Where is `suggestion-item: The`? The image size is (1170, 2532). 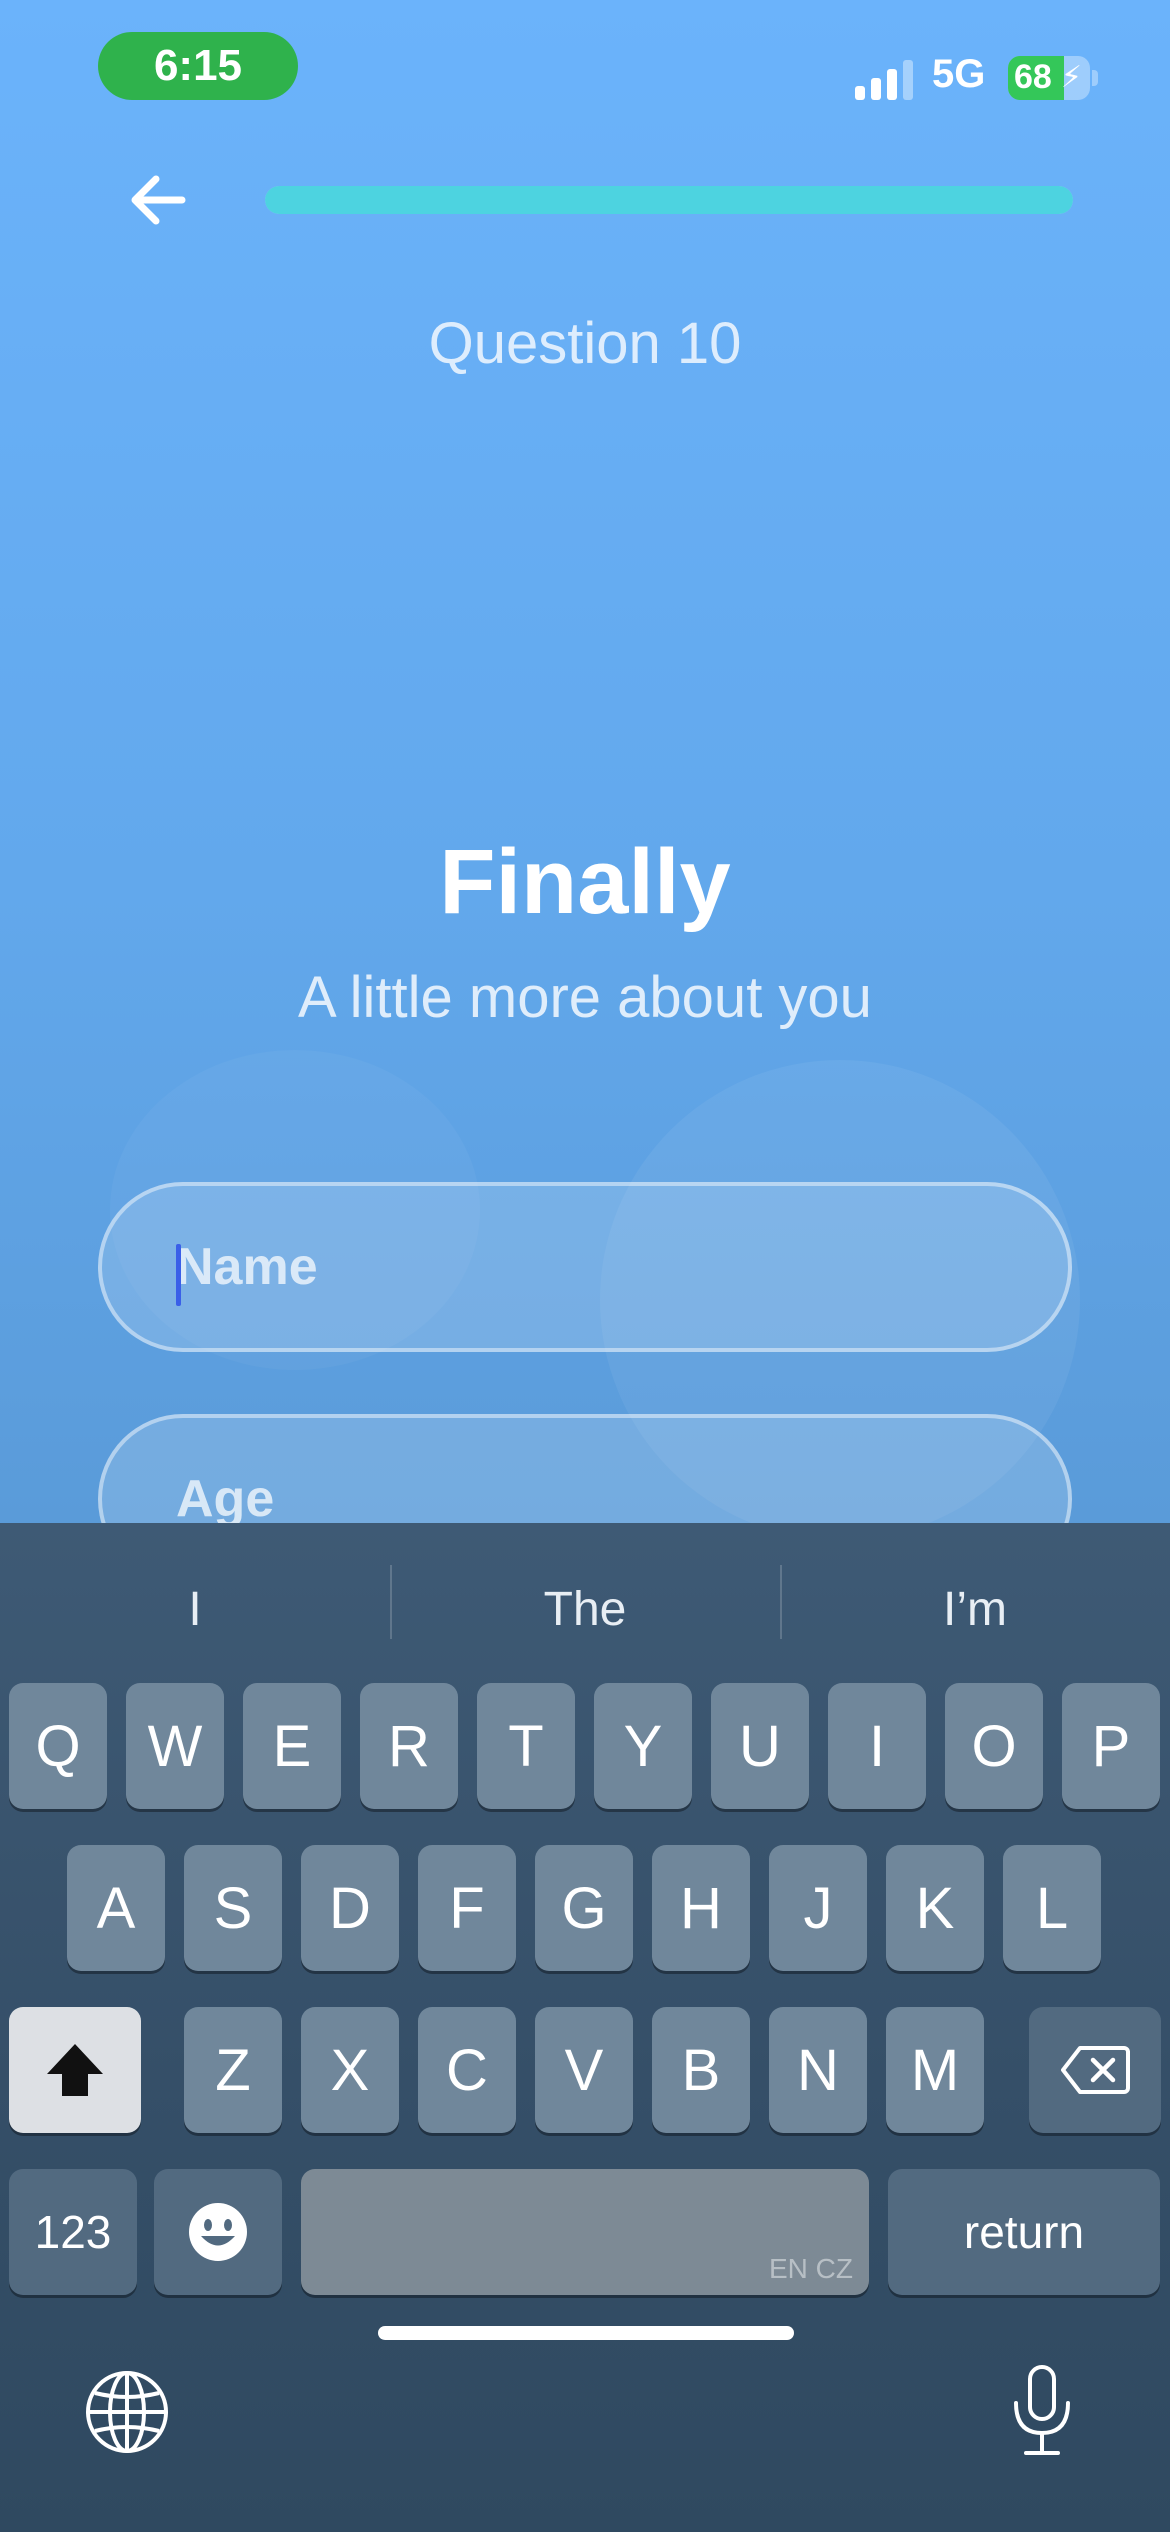
suggestion-item: The is located at coordinates (585, 1609).